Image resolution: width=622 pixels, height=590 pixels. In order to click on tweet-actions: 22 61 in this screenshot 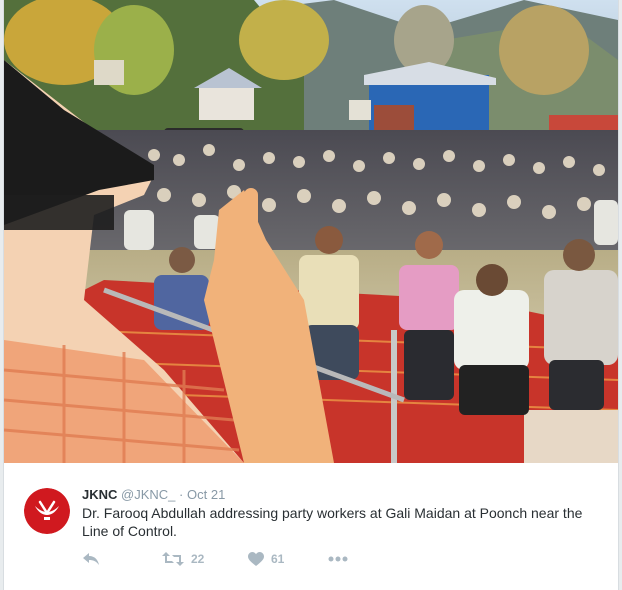, I will do `click(215, 559)`.